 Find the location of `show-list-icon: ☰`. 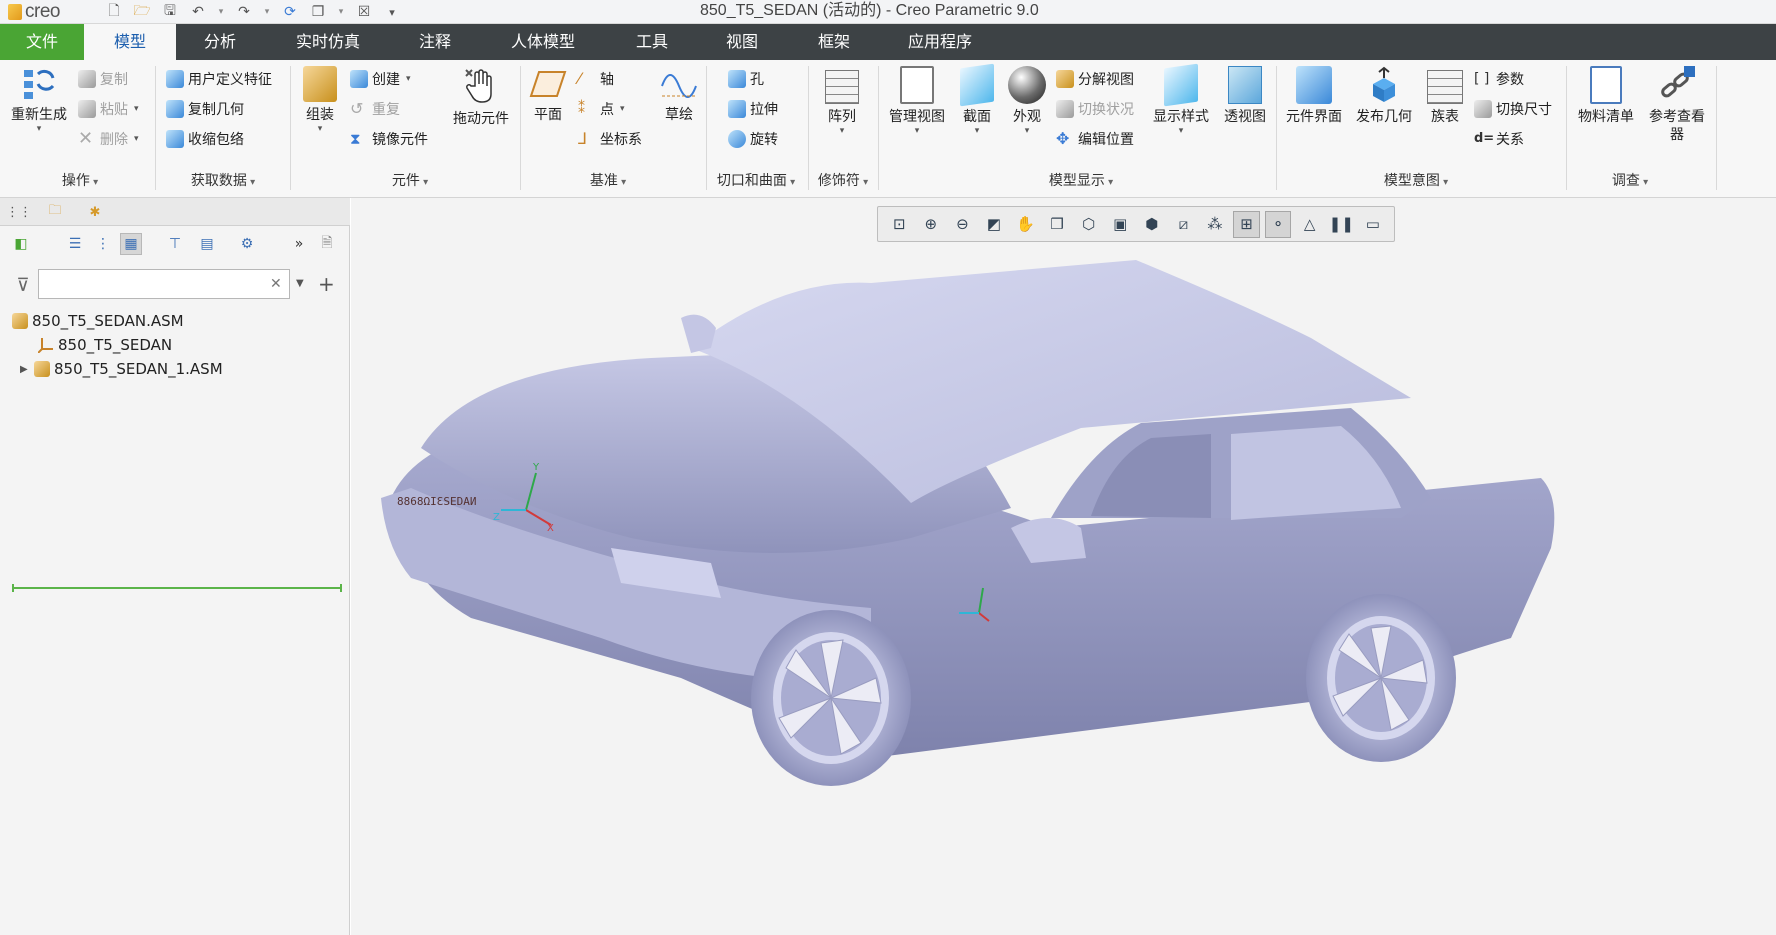

show-list-icon: ☰ is located at coordinates (75, 244).